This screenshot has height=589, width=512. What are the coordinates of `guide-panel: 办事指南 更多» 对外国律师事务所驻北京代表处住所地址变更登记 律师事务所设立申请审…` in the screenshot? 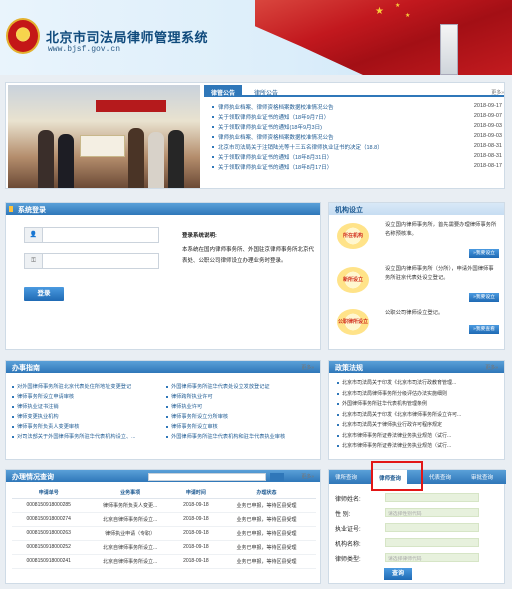 It's located at (163, 410).